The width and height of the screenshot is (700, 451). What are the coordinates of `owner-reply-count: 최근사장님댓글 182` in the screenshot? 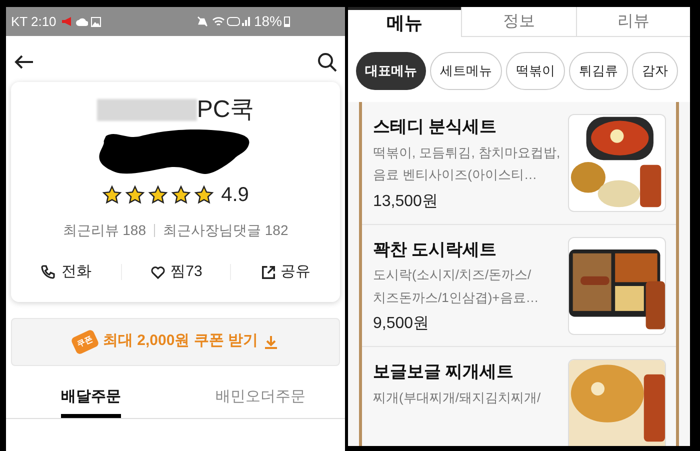 It's located at (225, 230).